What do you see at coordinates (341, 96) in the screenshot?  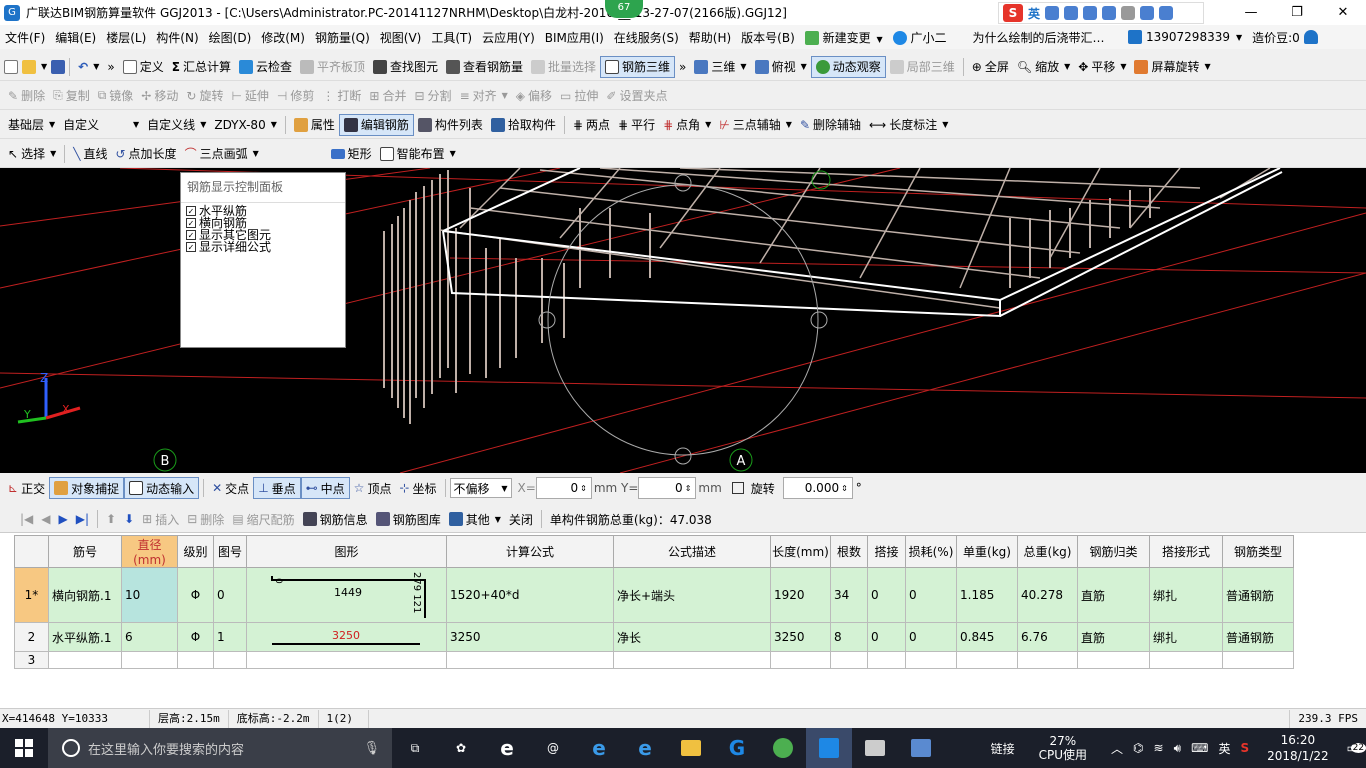 I see `break-button: ⋮ 打断` at bounding box center [341, 96].